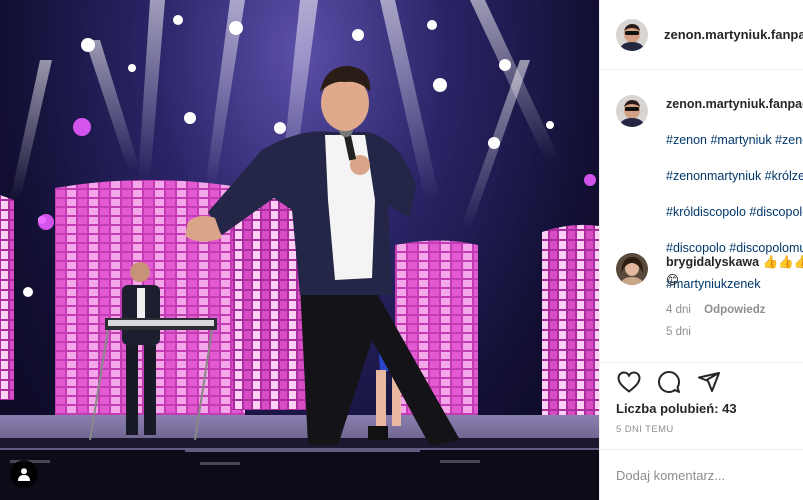 This screenshot has height=500, width=803. Describe the element at coordinates (782, 262) in the screenshot. I see `comment-text: 👍👍👍` at that location.